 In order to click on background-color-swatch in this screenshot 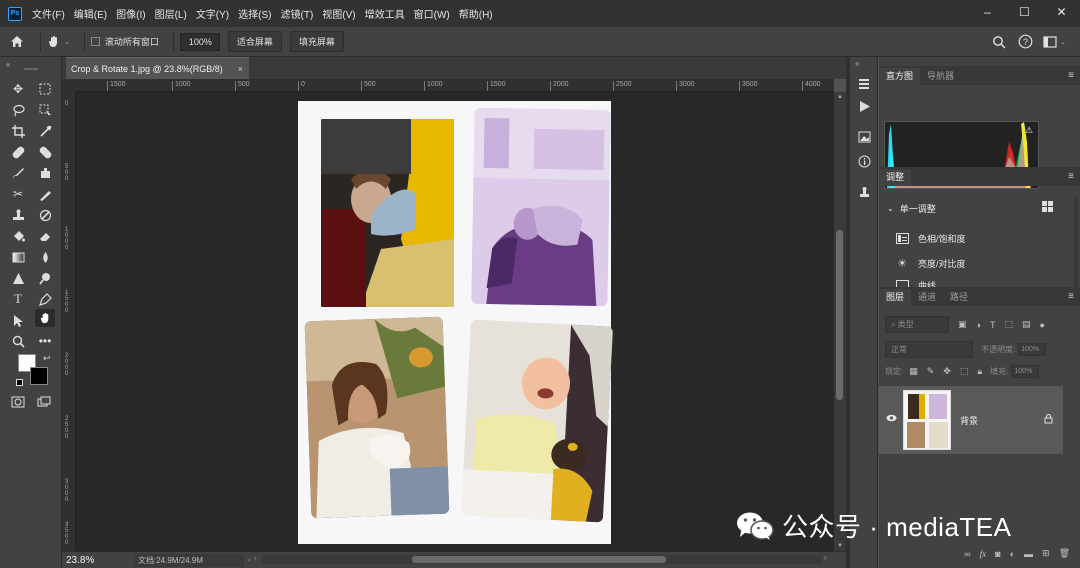, I will do `click(39, 376)`.